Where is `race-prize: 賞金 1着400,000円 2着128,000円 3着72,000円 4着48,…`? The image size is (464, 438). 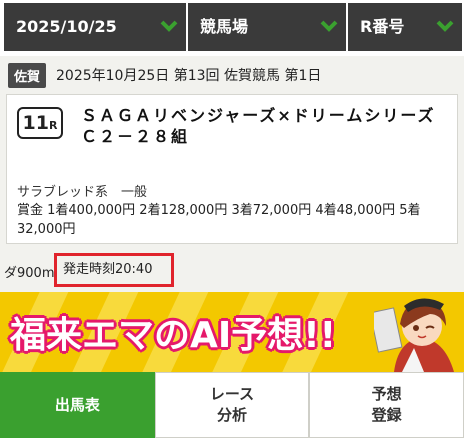 race-prize: 賞金 1着400,000円 2着128,000円 3着72,000円 4着48,… is located at coordinates (219, 220).